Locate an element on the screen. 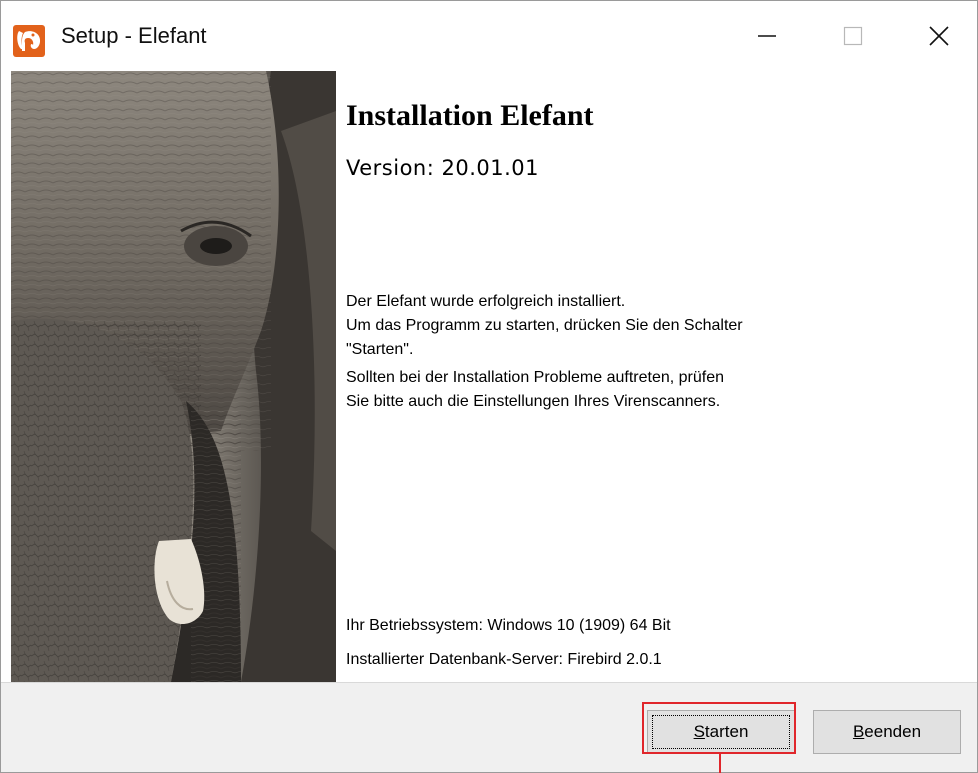 The height and width of the screenshot is (773, 978). close-icon is located at coordinates (939, 36).